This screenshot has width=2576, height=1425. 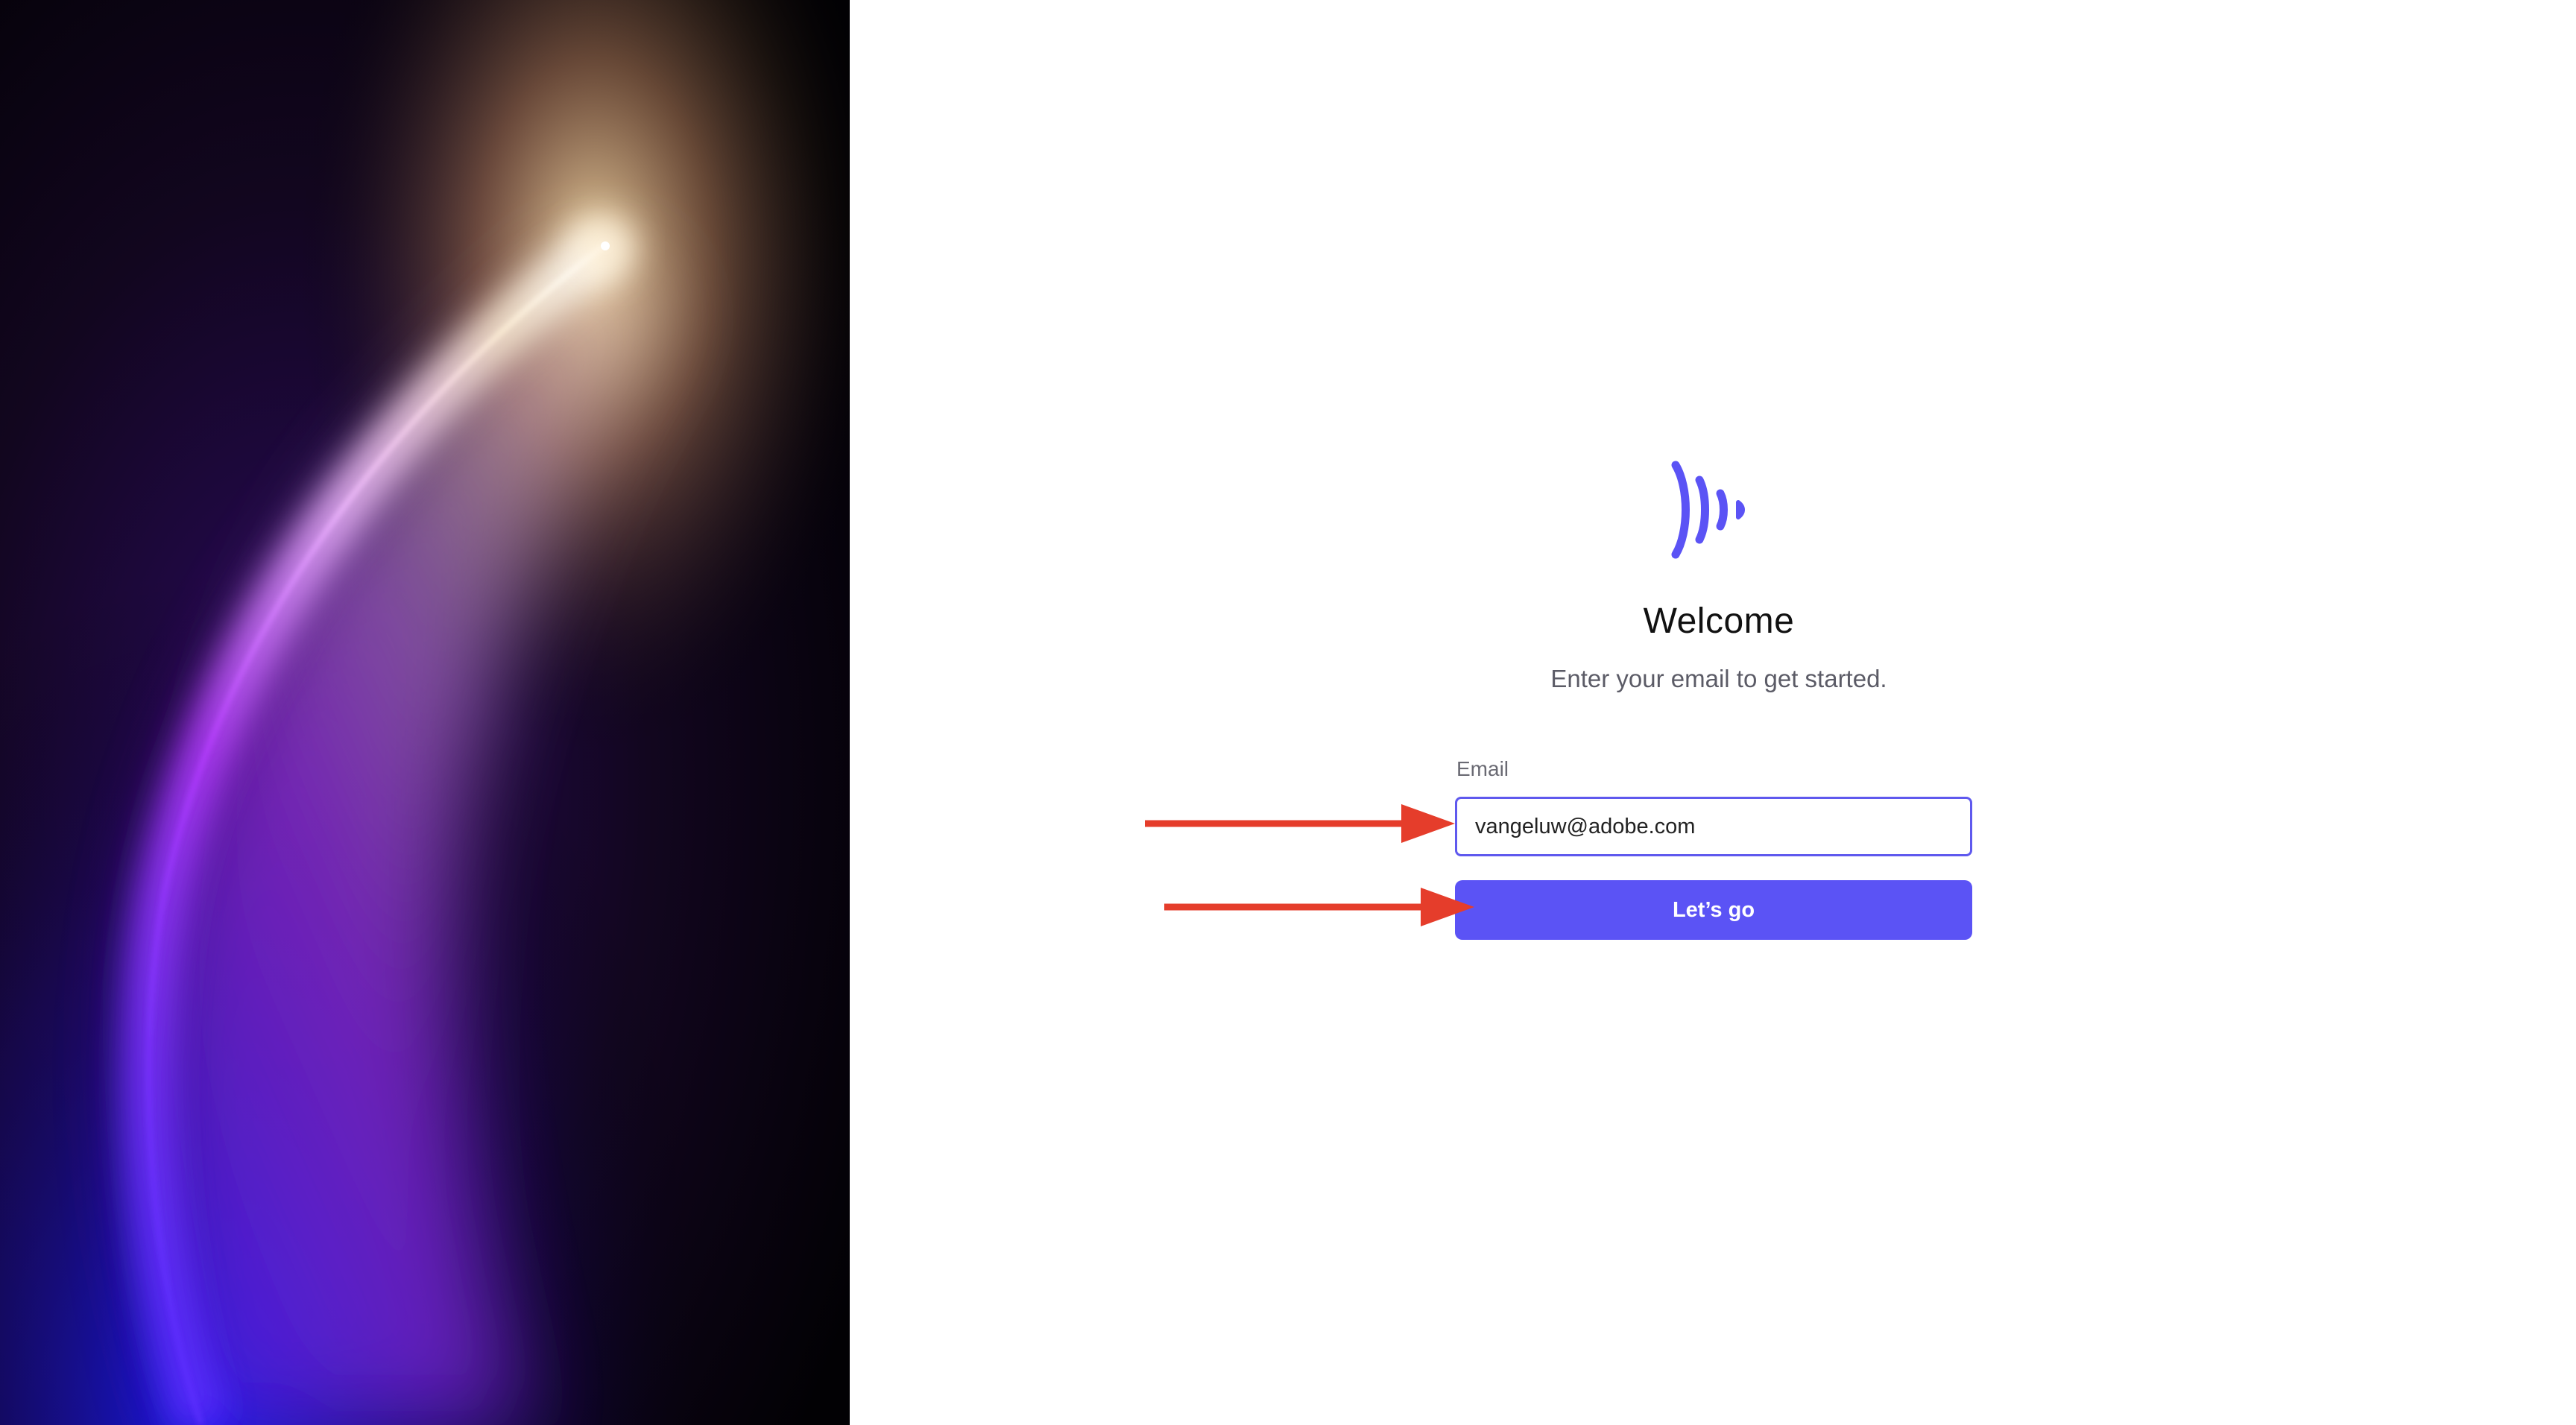 What do you see at coordinates (1719, 621) in the screenshot?
I see `welcome-heading: Welcome` at bounding box center [1719, 621].